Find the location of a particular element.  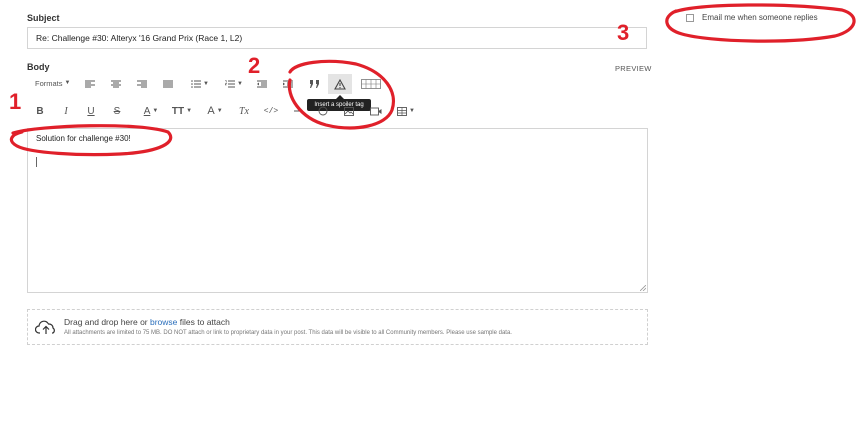

font-color-dropdown: A ▼ is located at coordinates (151, 111).